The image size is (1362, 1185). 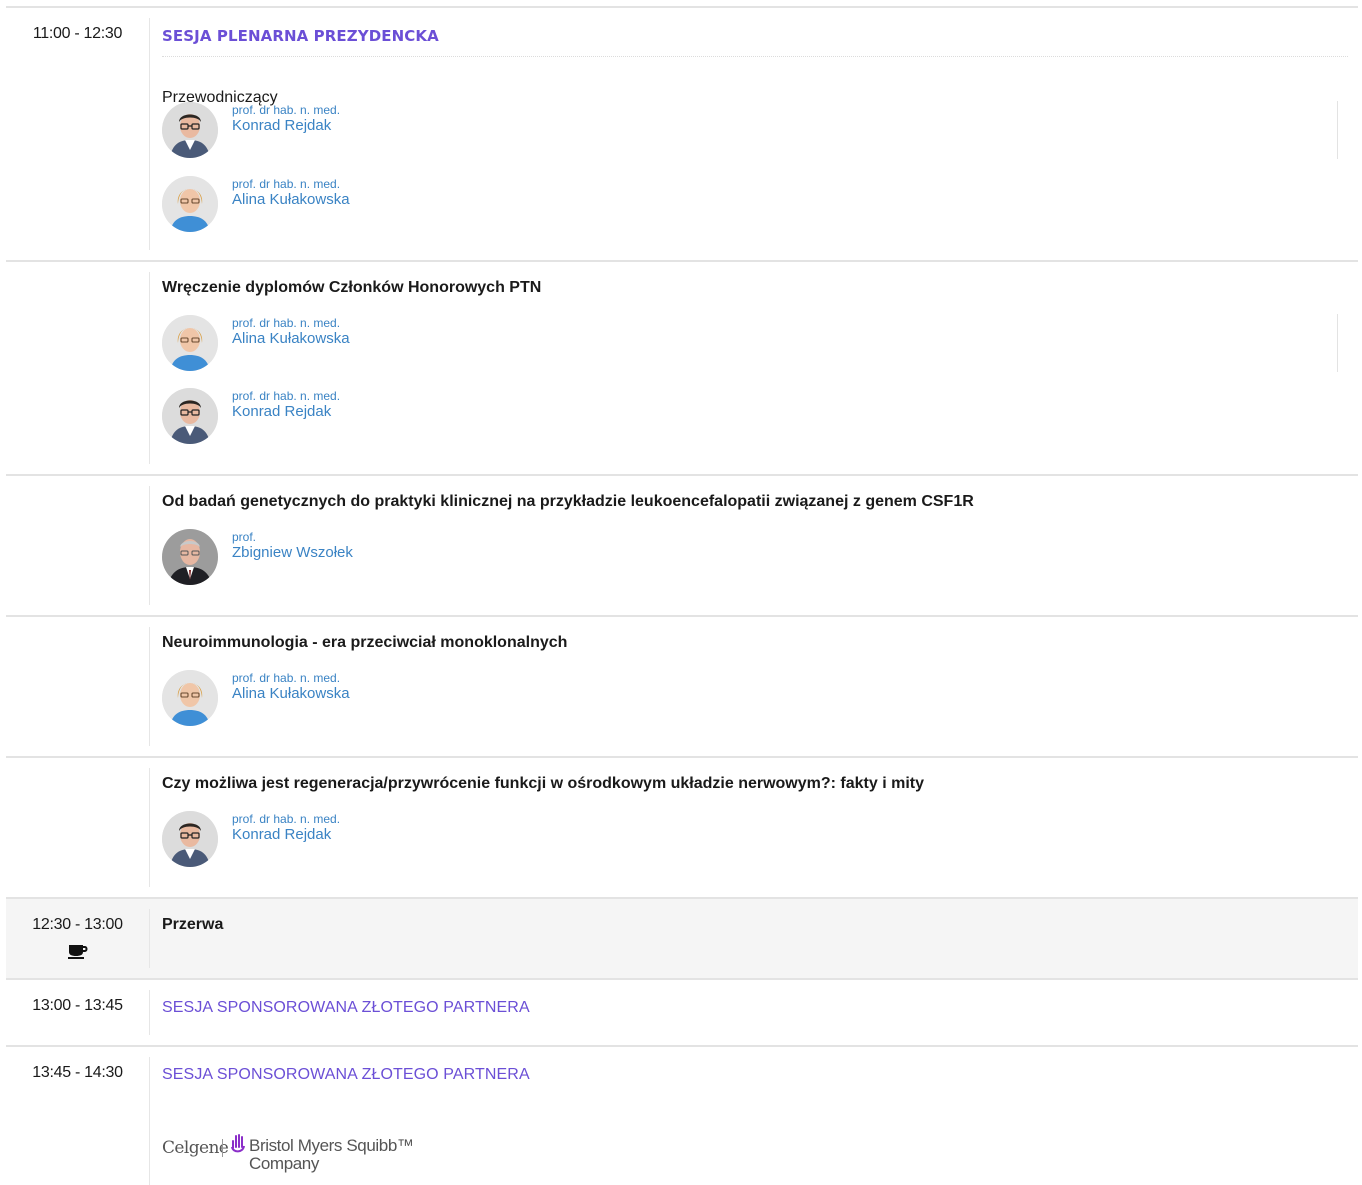 I want to click on session-title-link: SESJA PLENARNA PREZYDENCKA, so click(x=300, y=36).